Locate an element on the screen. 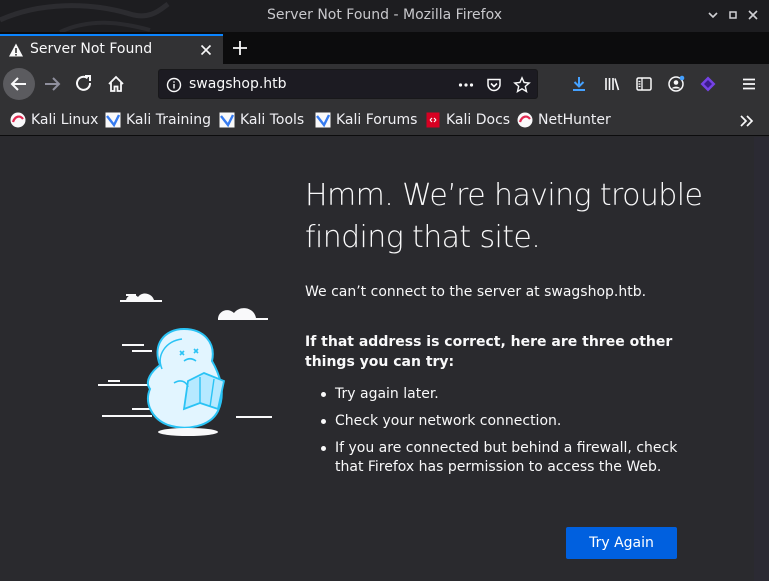 This screenshot has height=581, width=769. close-window-button is located at coordinates (753, 15).